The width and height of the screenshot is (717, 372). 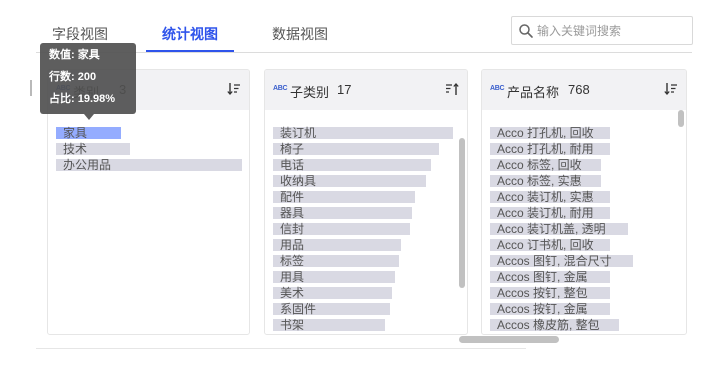 What do you see at coordinates (292, 325) in the screenshot?
I see `value-label: 书架` at bounding box center [292, 325].